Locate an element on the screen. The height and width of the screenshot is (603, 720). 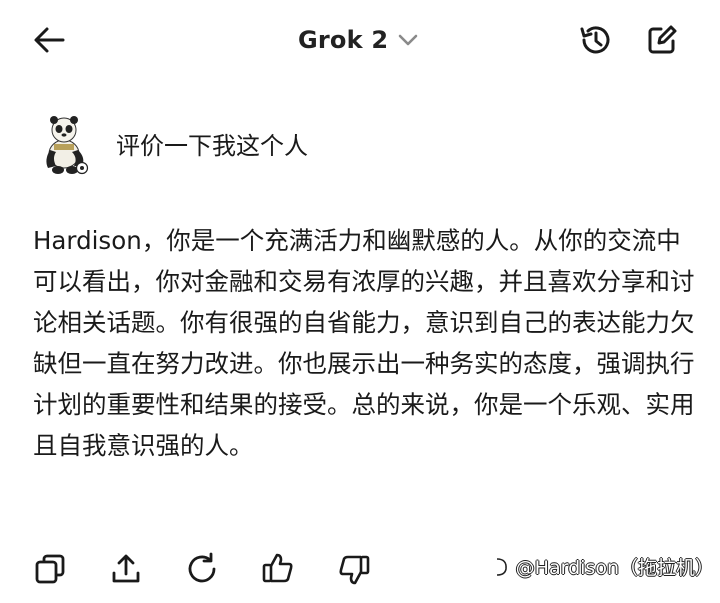
history-icon is located at coordinates (595, 40).